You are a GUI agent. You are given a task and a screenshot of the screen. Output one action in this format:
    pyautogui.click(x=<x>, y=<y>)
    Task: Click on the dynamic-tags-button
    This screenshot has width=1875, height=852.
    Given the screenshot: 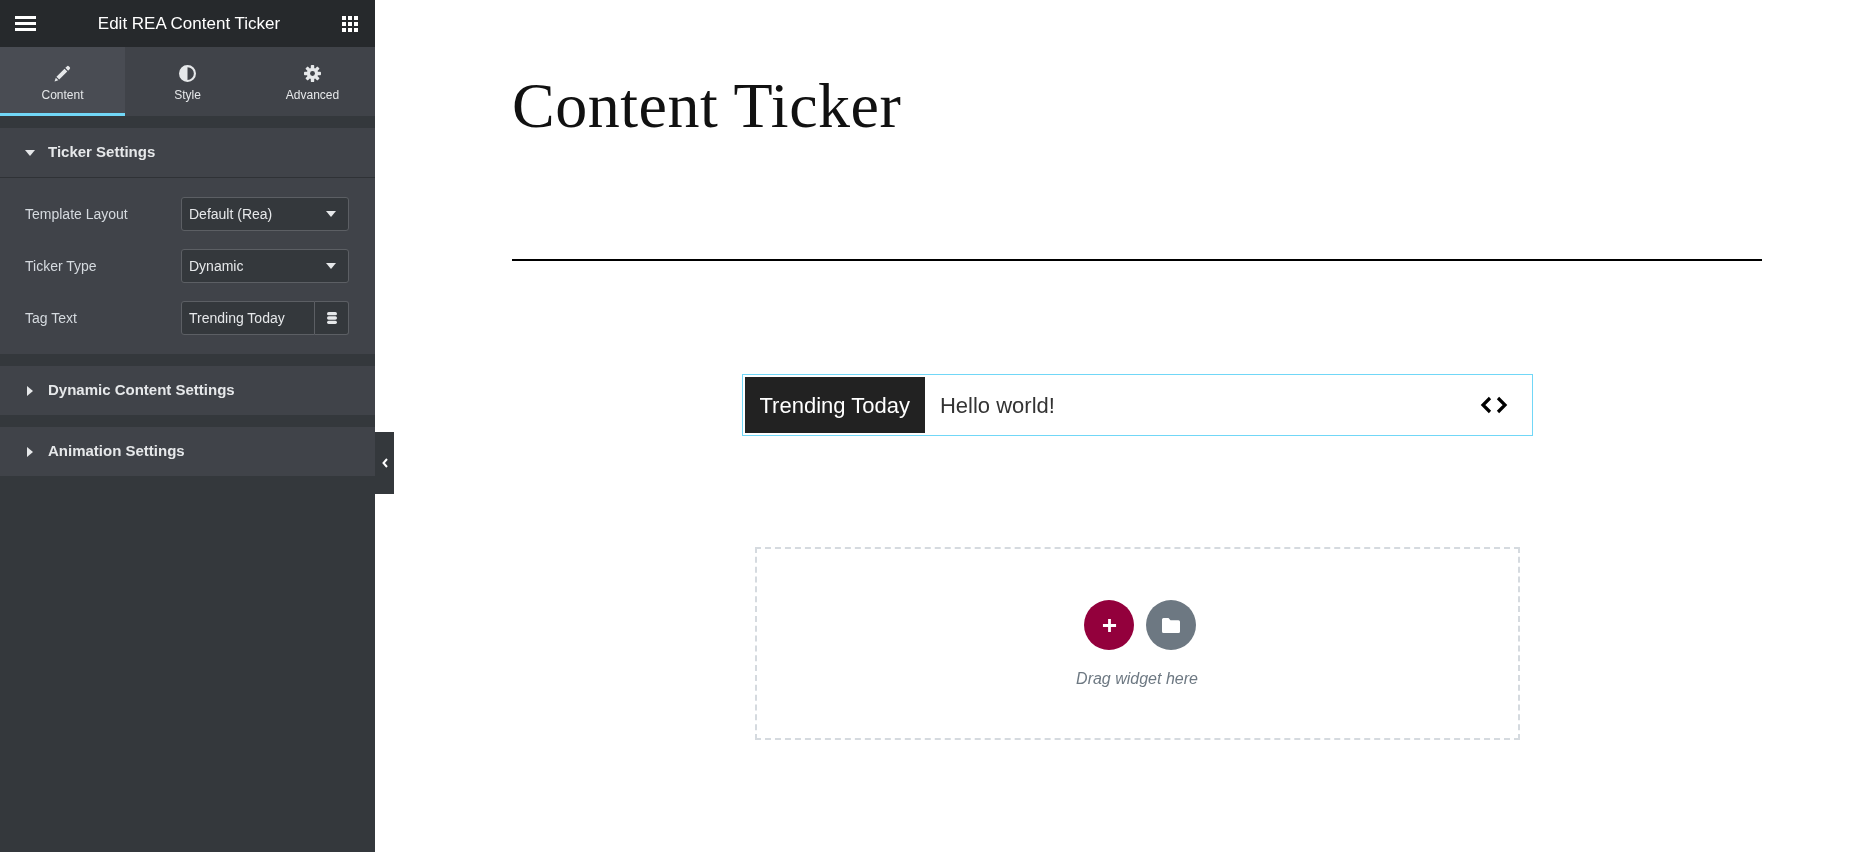 What is the action you would take?
    pyautogui.click(x=332, y=318)
    